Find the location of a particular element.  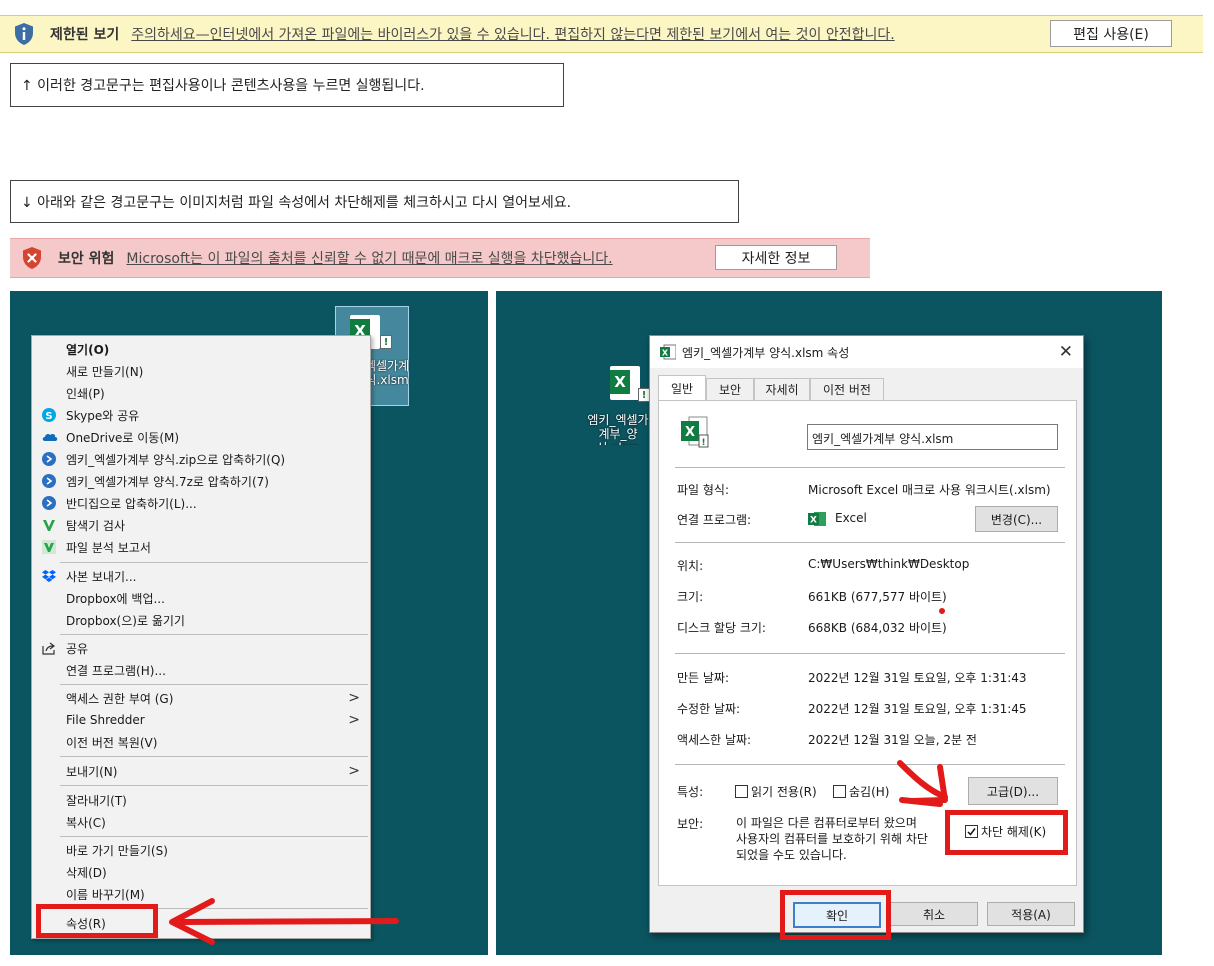

excel-icon: X is located at coordinates (817, 519).